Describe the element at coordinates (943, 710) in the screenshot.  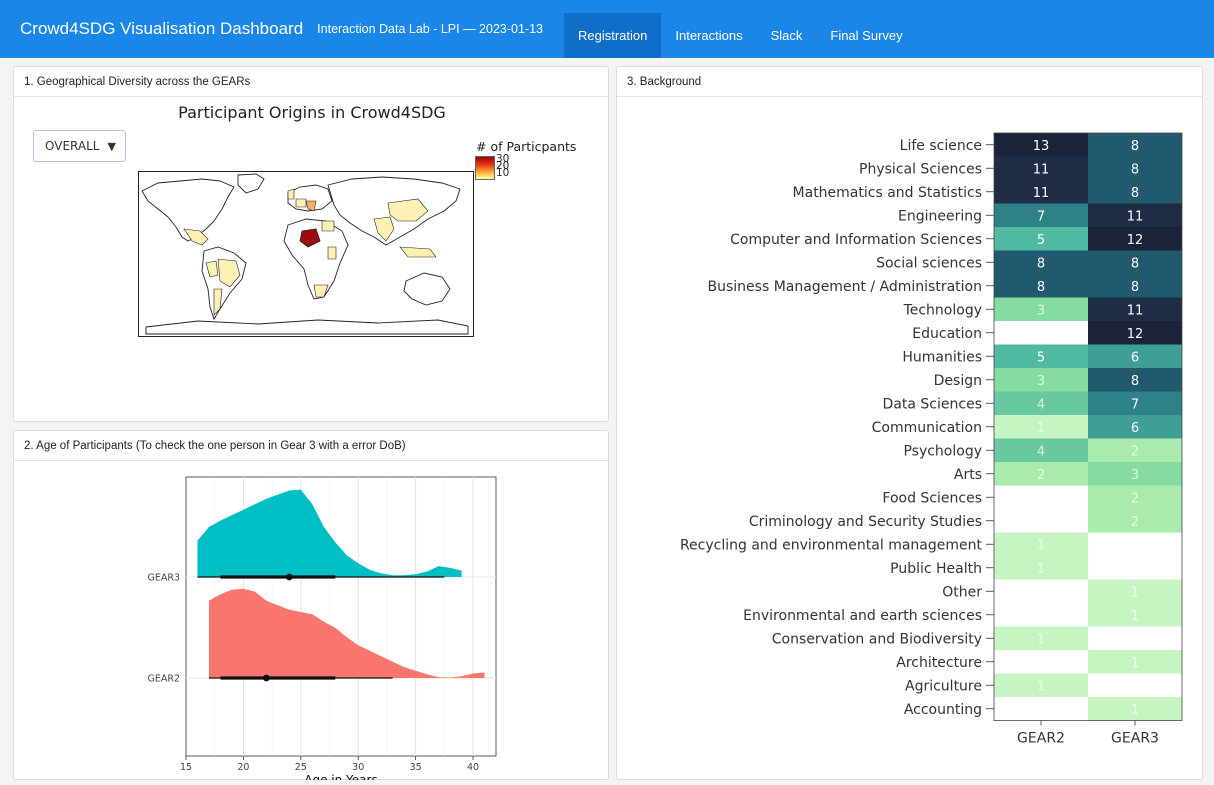
I see `heatmap-row-label: Accounting` at that location.